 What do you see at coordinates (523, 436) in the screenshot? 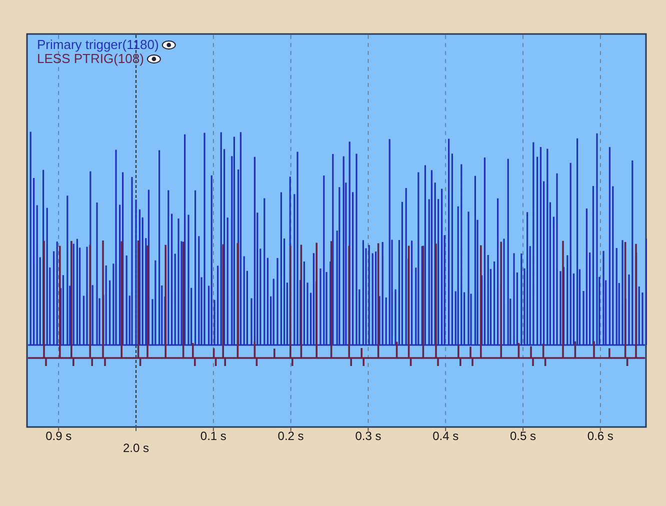
I see `time-label: 0.5 s` at bounding box center [523, 436].